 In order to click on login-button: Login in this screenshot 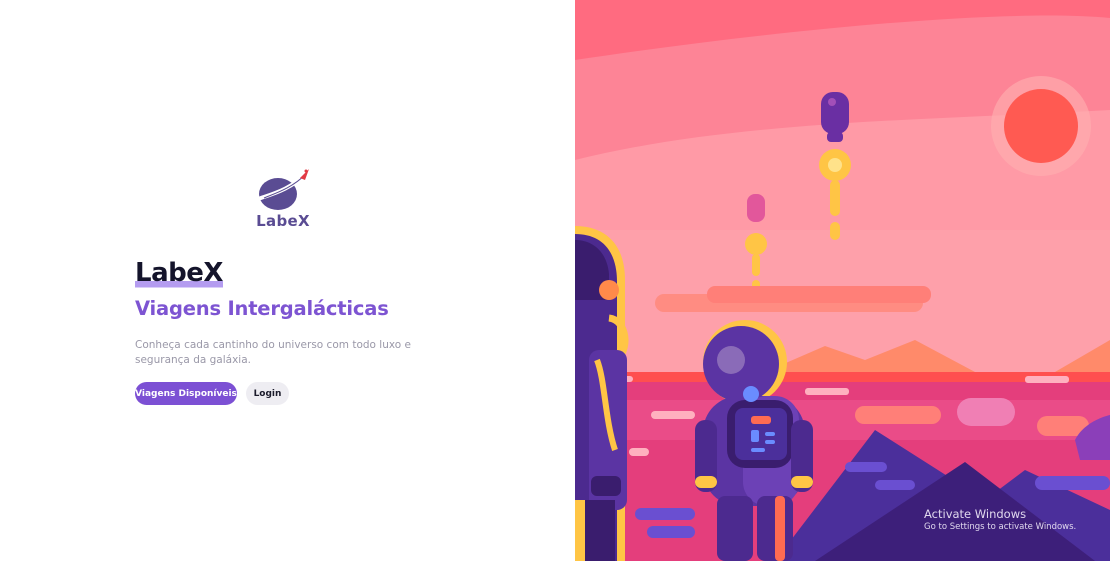, I will do `click(267, 393)`.